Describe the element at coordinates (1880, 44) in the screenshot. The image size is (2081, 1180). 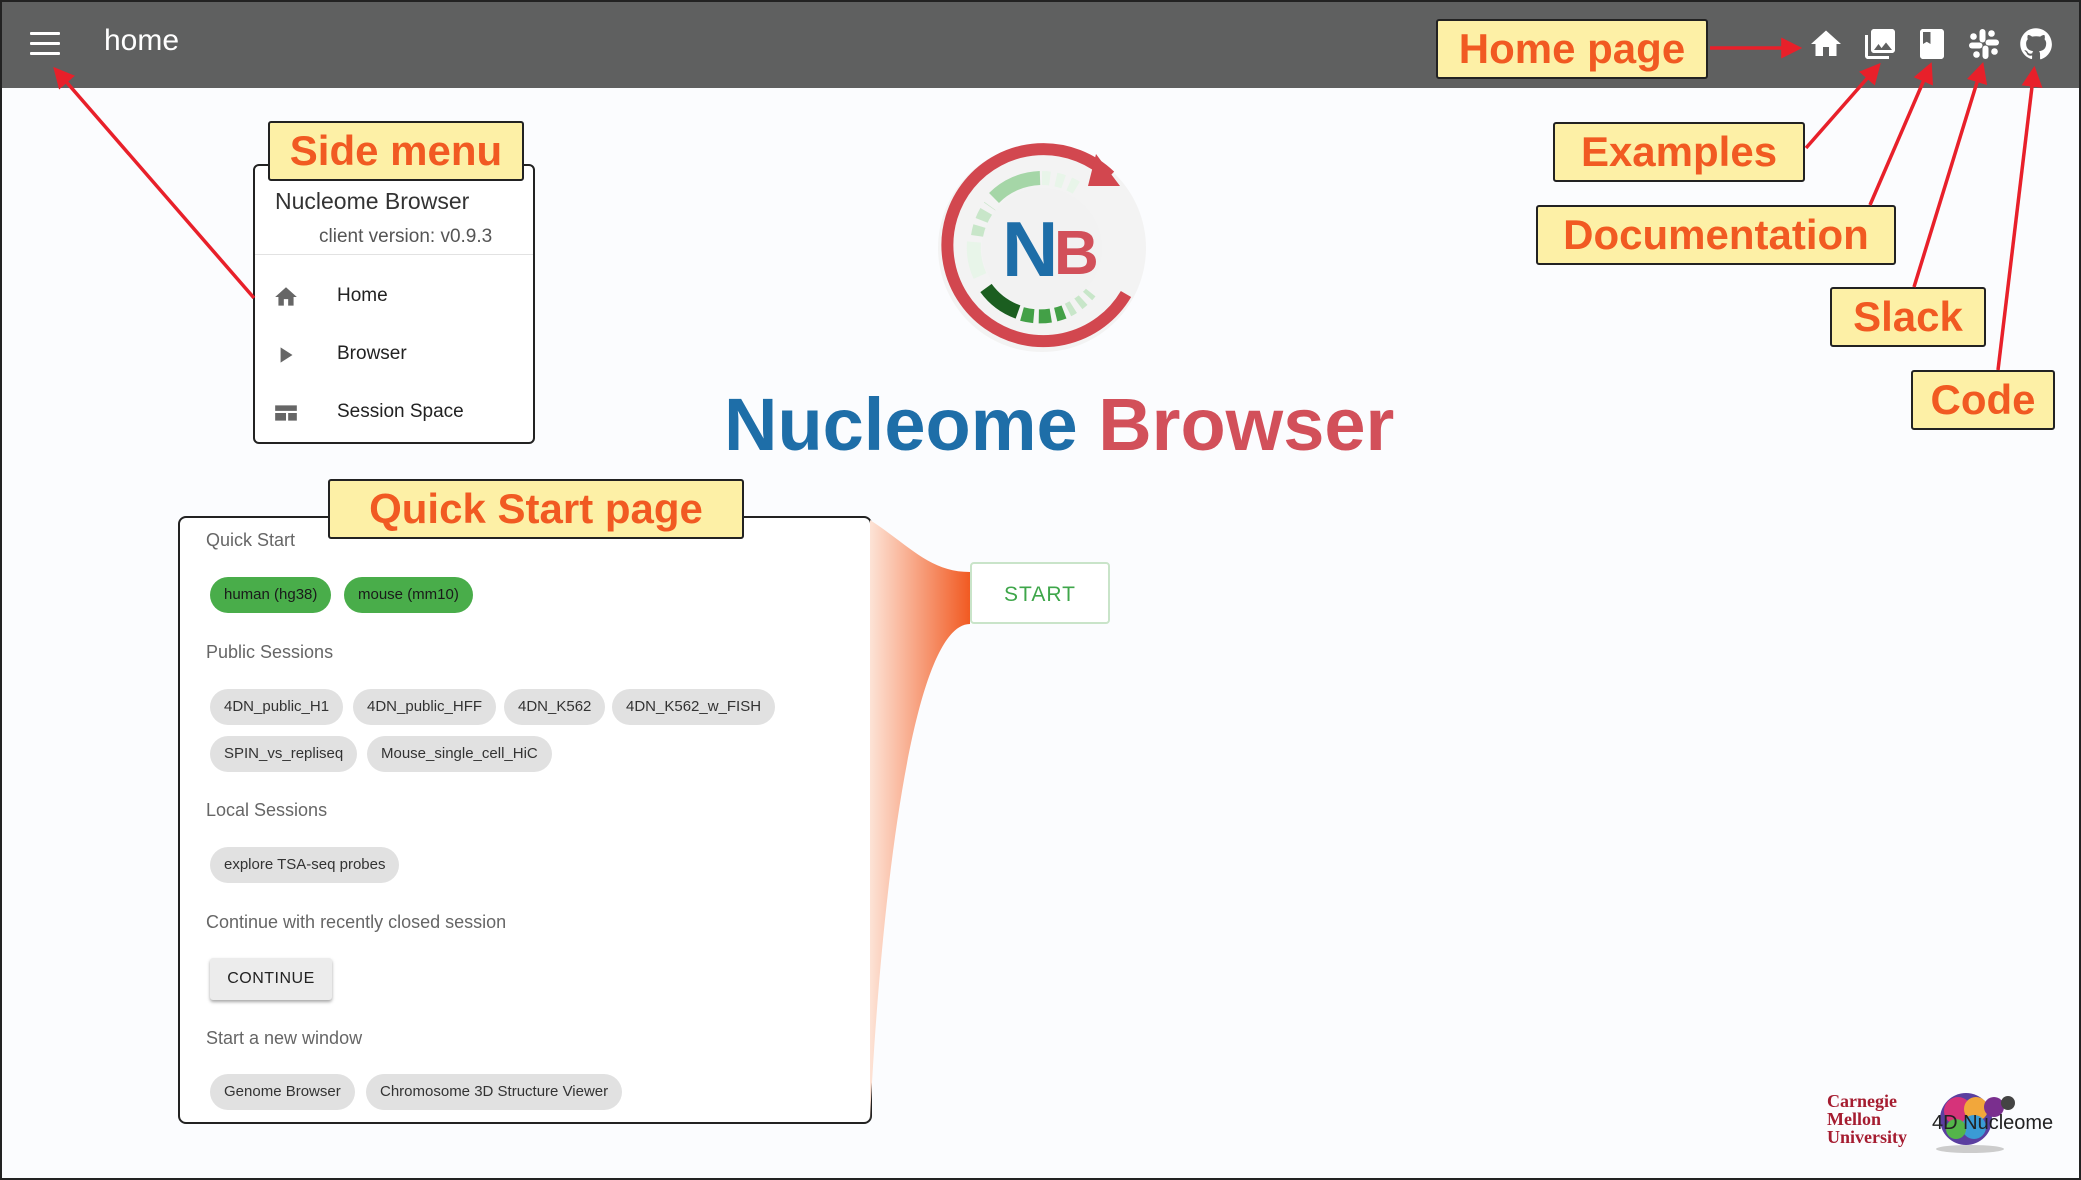
I see `image-gallery-icon` at that location.